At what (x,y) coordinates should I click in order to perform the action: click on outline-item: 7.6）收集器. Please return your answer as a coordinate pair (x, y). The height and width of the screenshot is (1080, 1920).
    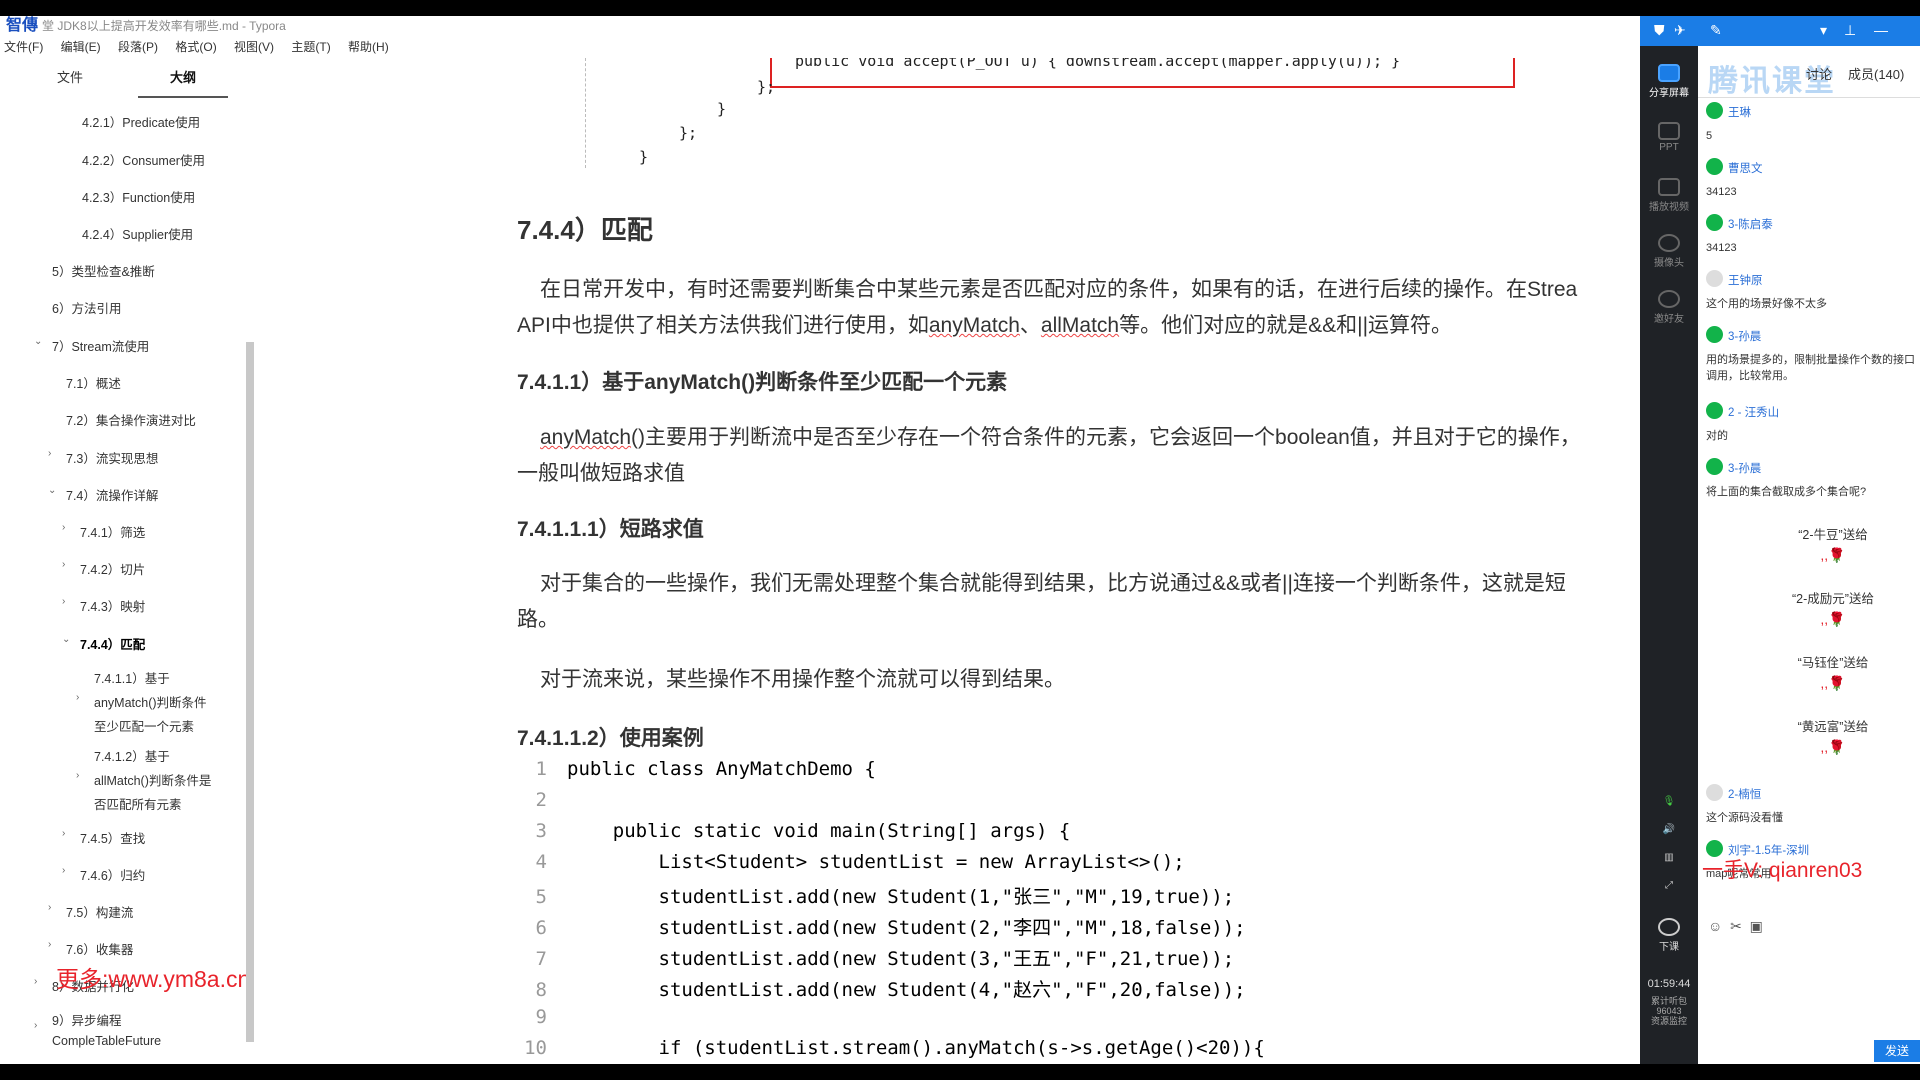
    Looking at the image, I should click on (99, 948).